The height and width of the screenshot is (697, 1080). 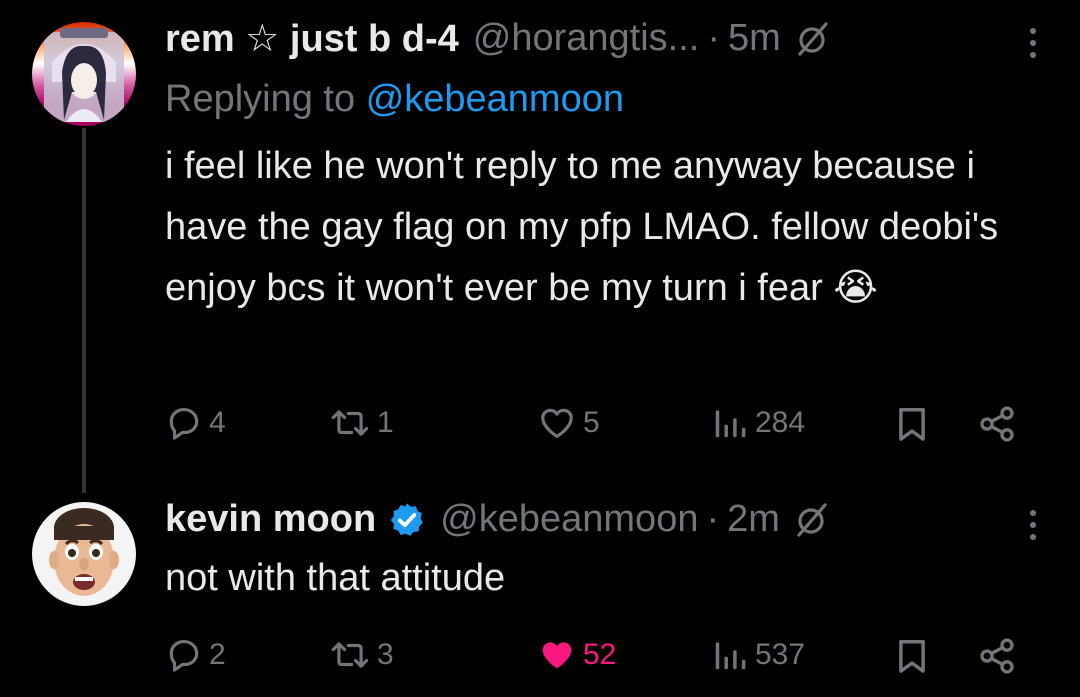 I want to click on reply-button: 2, so click(x=195, y=655).